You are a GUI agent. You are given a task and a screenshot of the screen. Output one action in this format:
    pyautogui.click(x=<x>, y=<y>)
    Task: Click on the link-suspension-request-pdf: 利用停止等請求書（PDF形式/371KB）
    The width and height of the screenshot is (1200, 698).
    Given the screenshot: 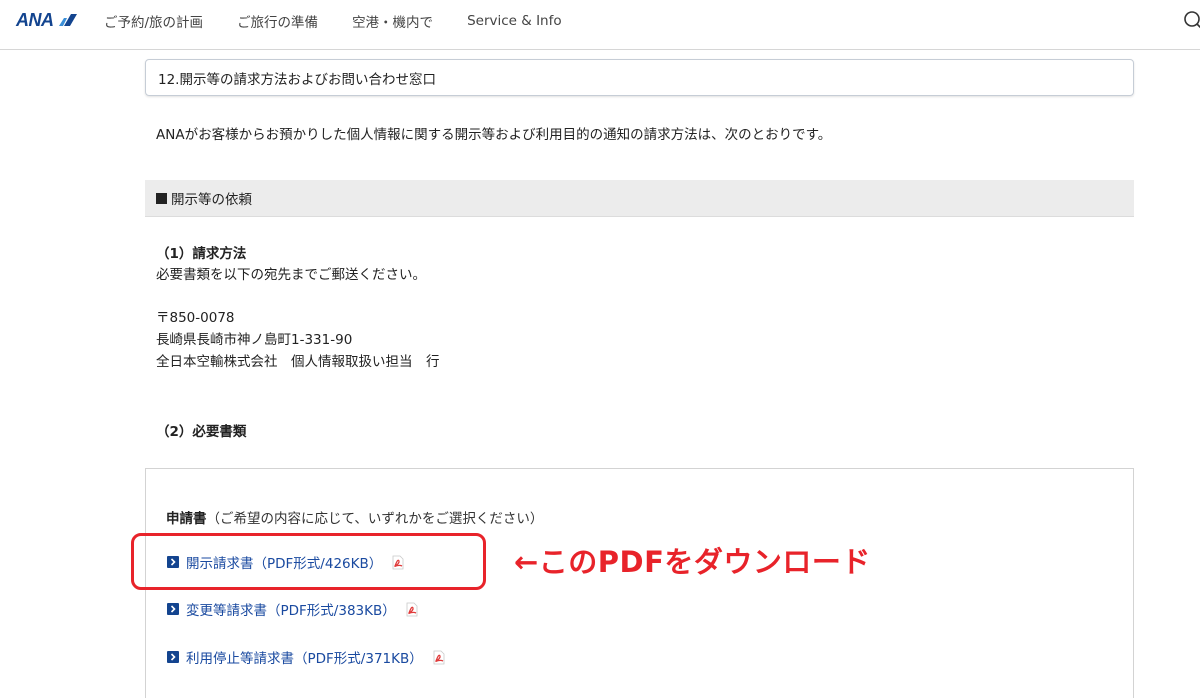 What is the action you would take?
    pyautogui.click(x=306, y=657)
    